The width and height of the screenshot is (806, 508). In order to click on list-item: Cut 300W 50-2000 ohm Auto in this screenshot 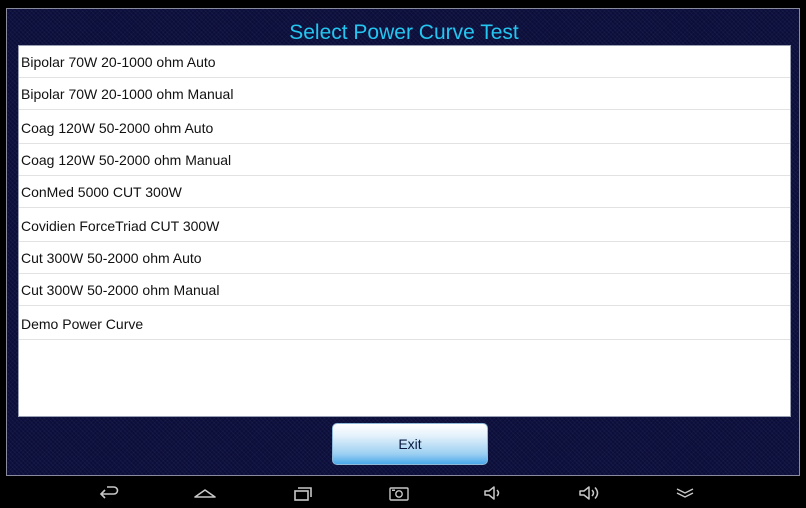, I will do `click(404, 258)`.